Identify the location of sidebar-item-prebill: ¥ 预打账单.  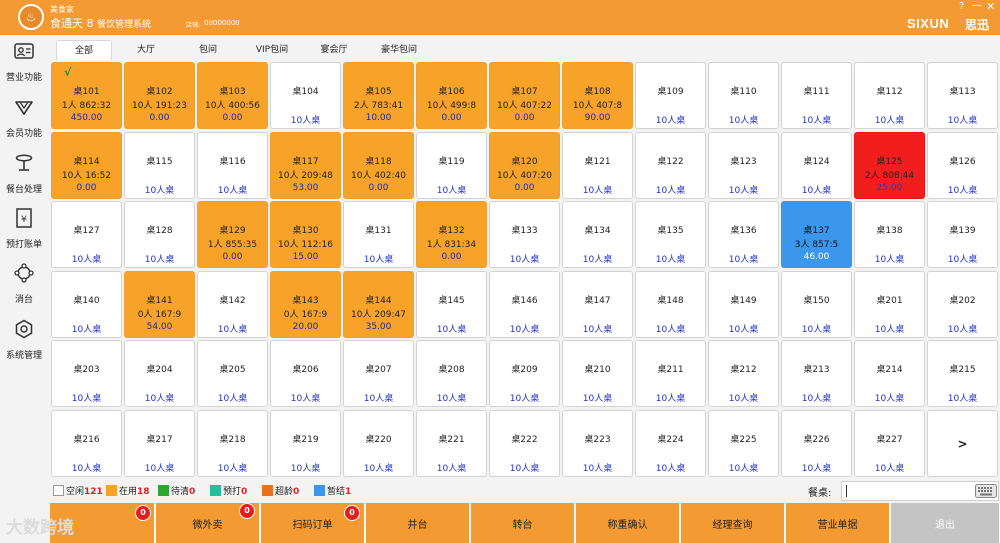
(24, 232).